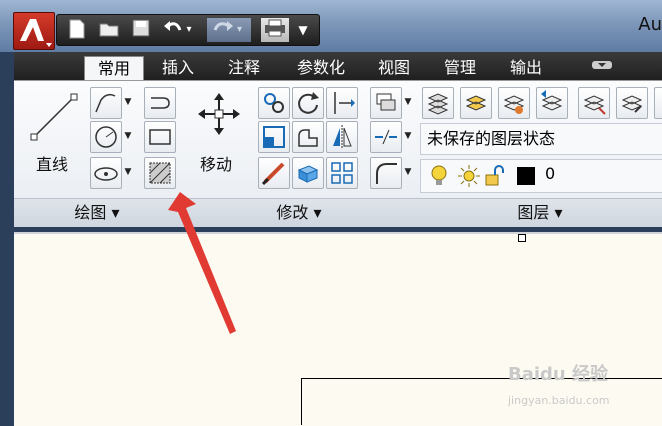 The image size is (662, 426). I want to click on tab-parametric: 参数化, so click(321, 68).